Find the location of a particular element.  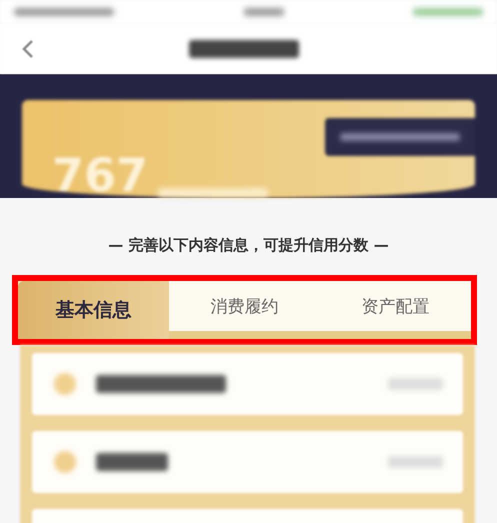

tab: 消费履约 is located at coordinates (244, 306).